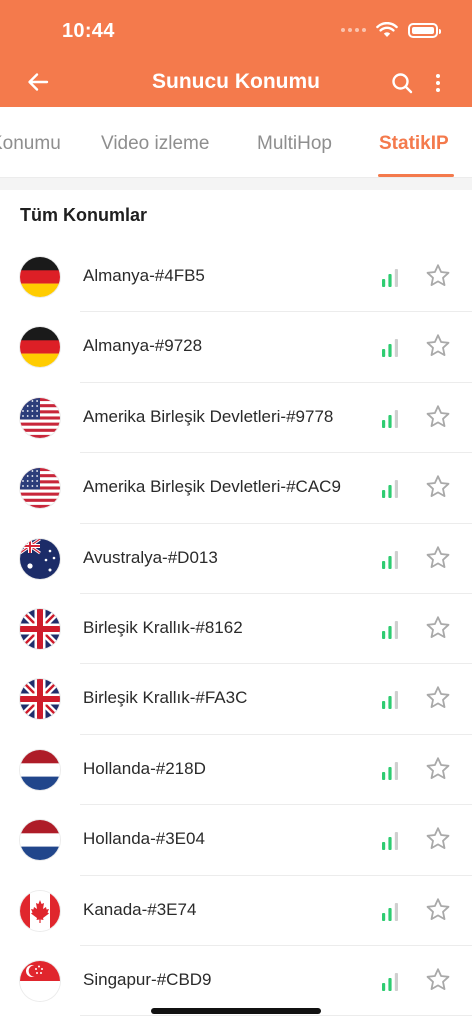 The image size is (472, 1024). Describe the element at coordinates (294, 144) in the screenshot. I see `tab-multihop: MultiHop` at that location.